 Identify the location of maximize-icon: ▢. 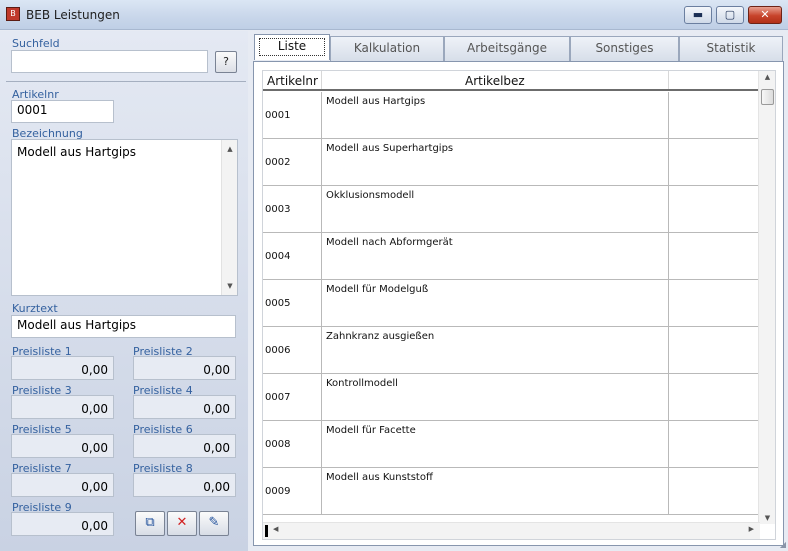
(730, 14).